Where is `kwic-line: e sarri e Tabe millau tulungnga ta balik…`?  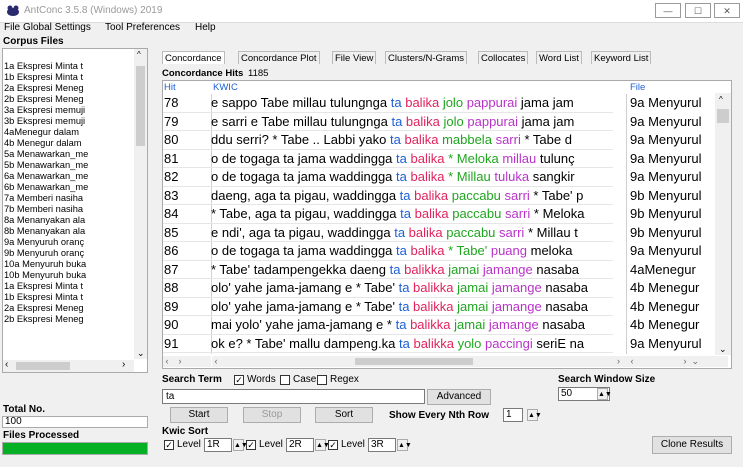 kwic-line: e sarri e Tabe millau tulungnga ta balik… is located at coordinates (411, 122).